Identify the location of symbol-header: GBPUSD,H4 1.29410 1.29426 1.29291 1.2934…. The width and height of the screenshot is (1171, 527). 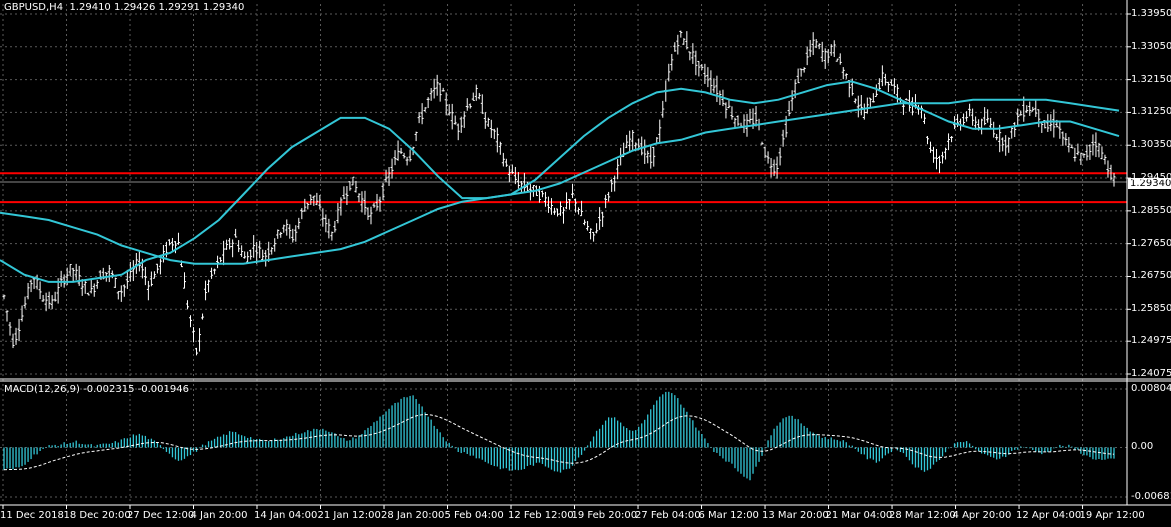
(124, 7).